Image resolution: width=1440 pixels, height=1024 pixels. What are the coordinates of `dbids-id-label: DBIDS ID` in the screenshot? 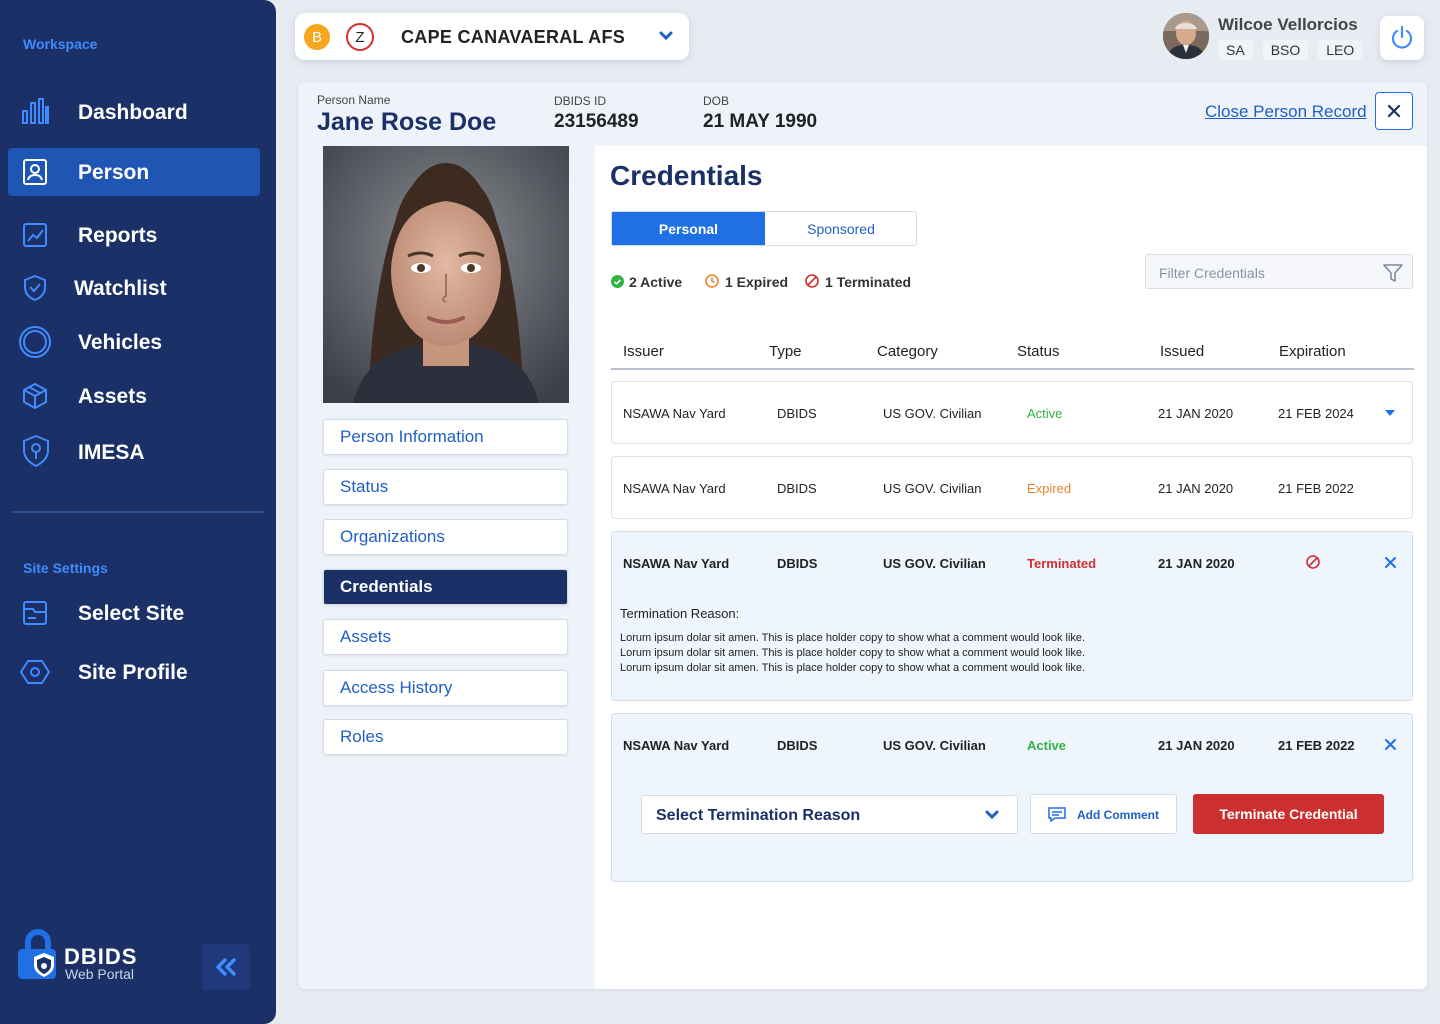 It's located at (580, 101).